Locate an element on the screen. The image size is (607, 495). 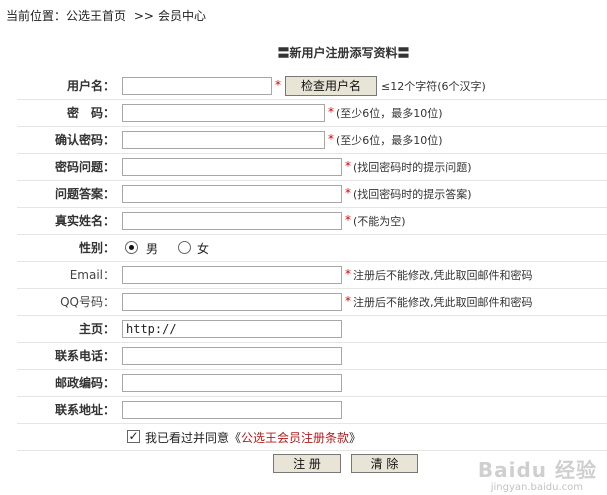
realname-label: 真实姓名： is located at coordinates (84, 221).